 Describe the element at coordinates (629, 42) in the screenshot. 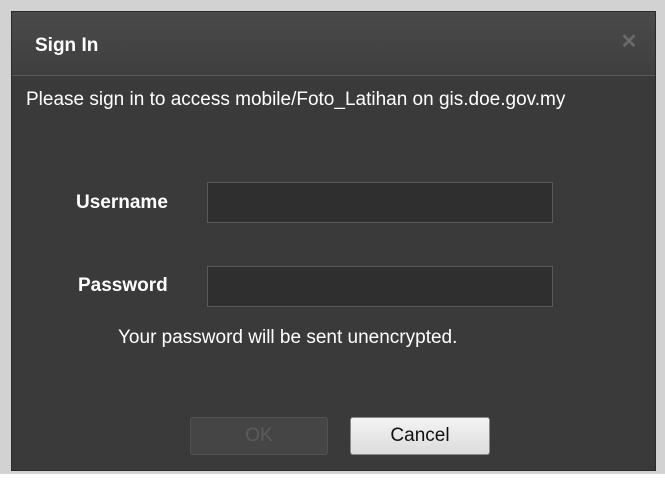

I see `close-icon: ✕` at that location.